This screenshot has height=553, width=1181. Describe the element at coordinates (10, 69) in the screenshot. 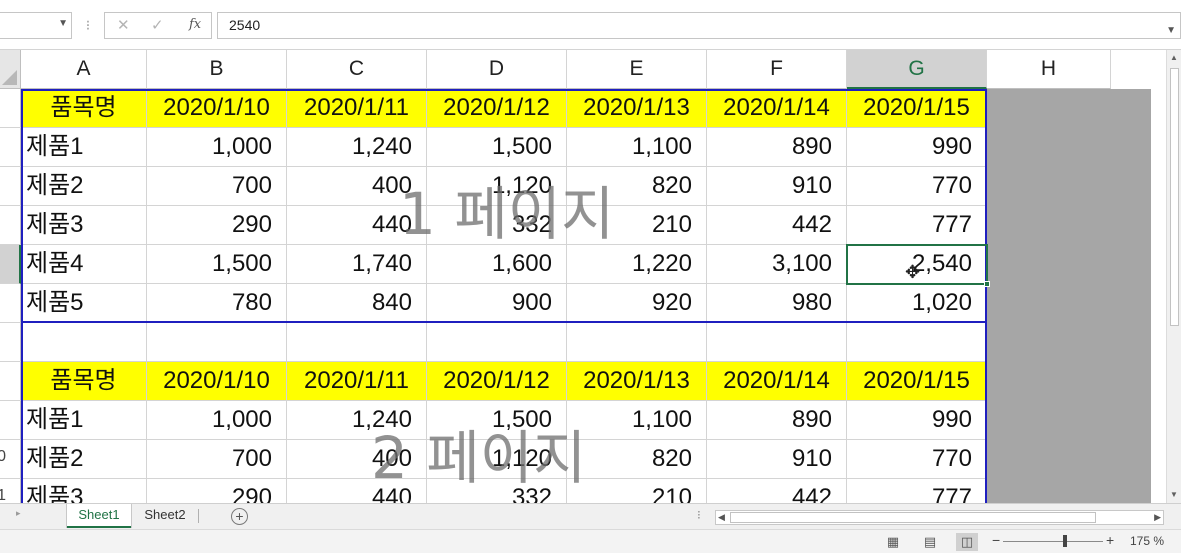

I see `select-all-corner` at that location.